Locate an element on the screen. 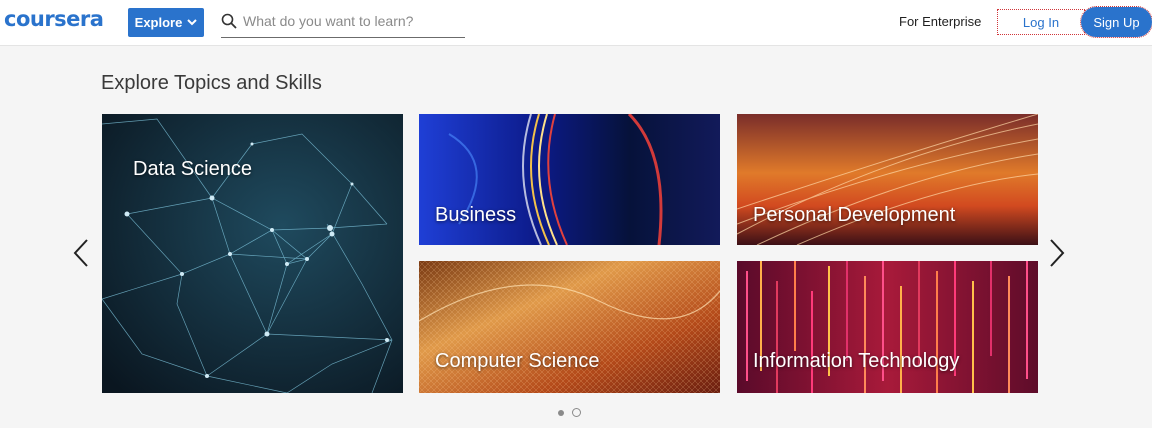 This screenshot has width=1152, height=428. carousel-pagination is located at coordinates (569, 412).